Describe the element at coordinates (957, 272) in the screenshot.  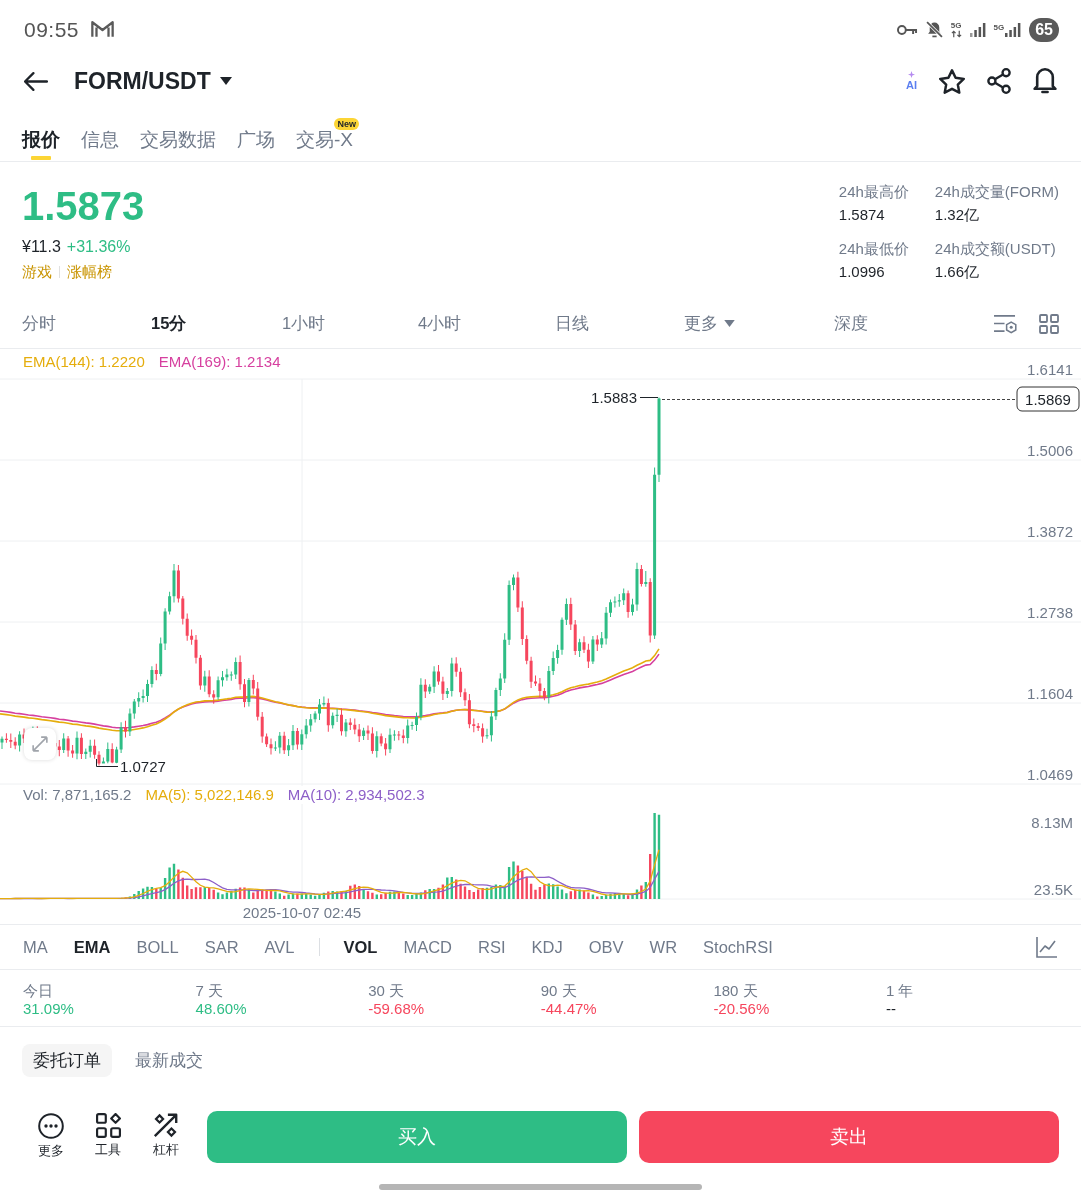
I see `stat-value: 1.66亿` at that location.